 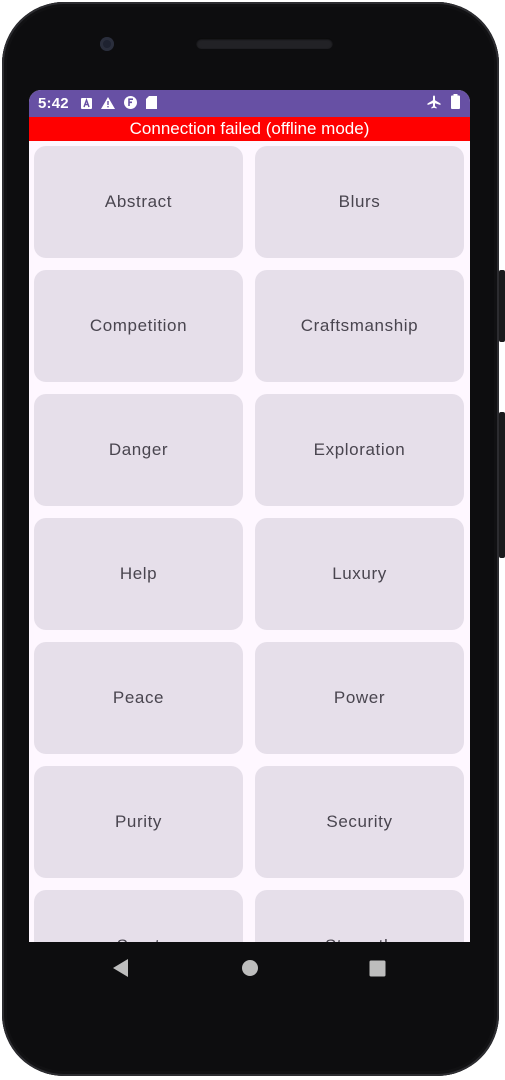 I want to click on category-tile-luxury: Luxury, so click(x=359, y=574).